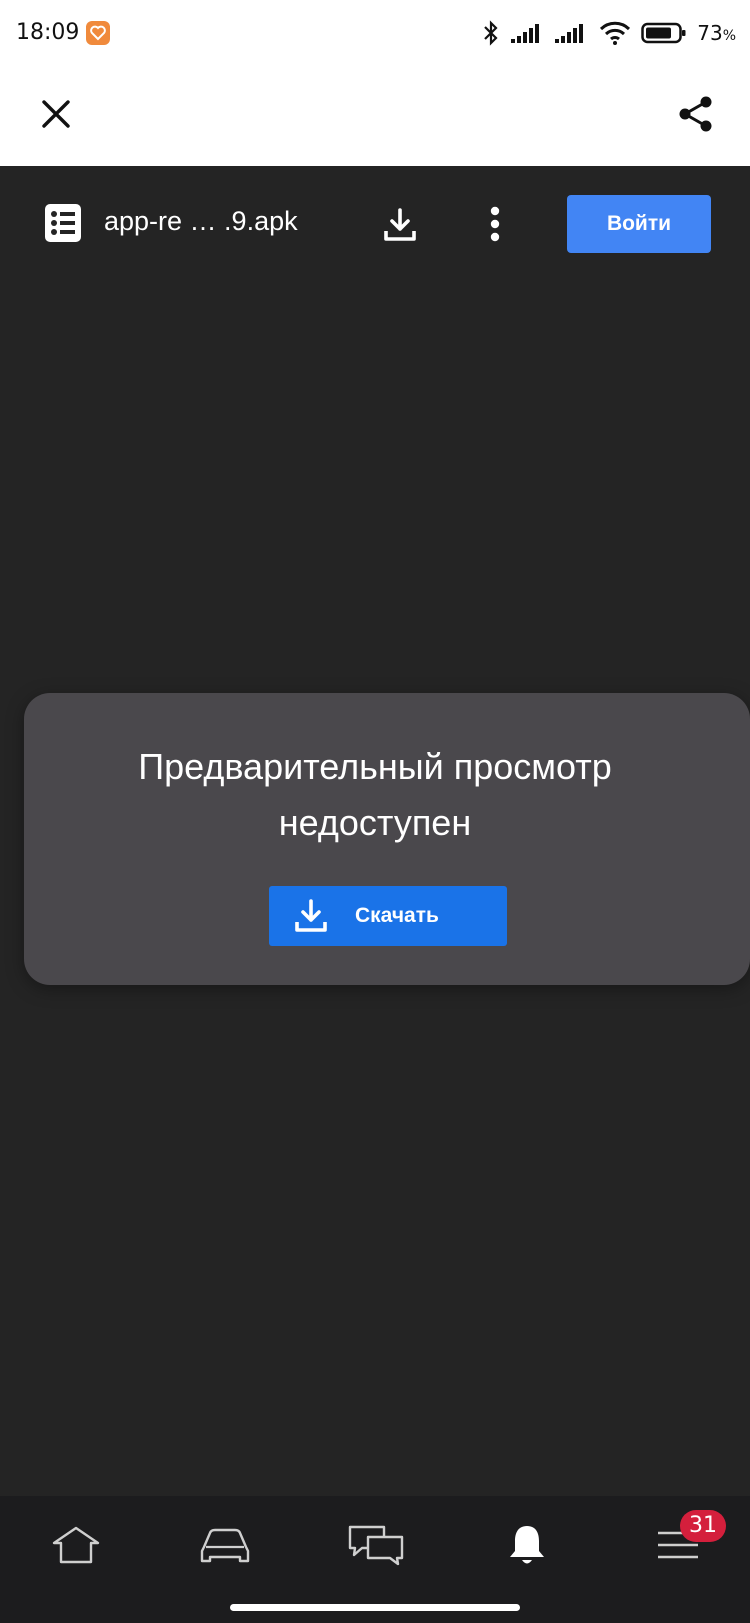  I want to click on nav-home, so click(76, 1545).